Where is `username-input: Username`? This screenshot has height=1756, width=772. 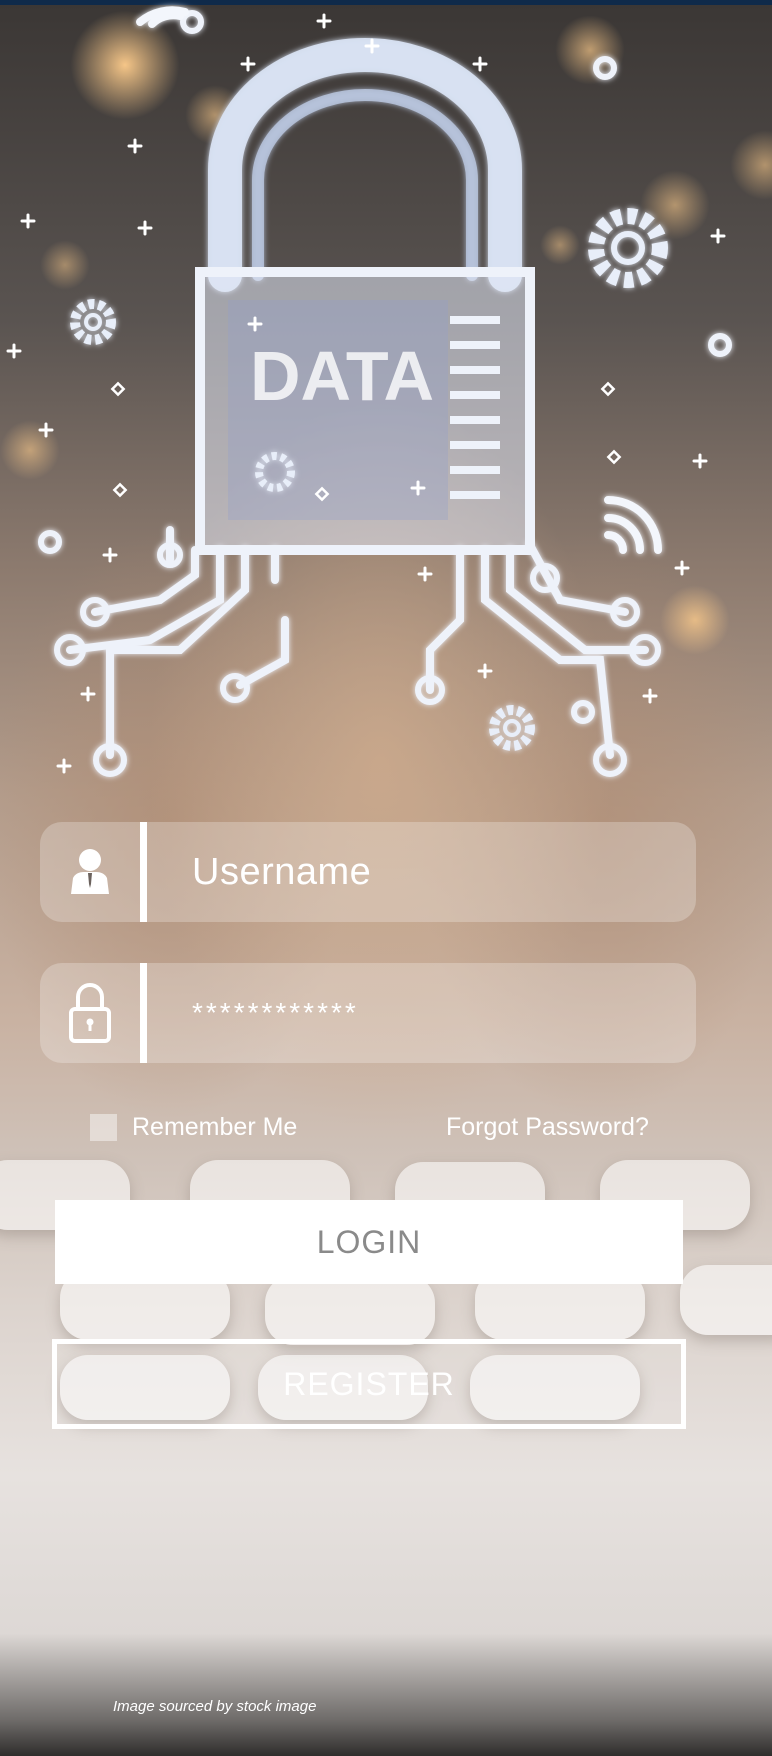
username-input: Username is located at coordinates (281, 872).